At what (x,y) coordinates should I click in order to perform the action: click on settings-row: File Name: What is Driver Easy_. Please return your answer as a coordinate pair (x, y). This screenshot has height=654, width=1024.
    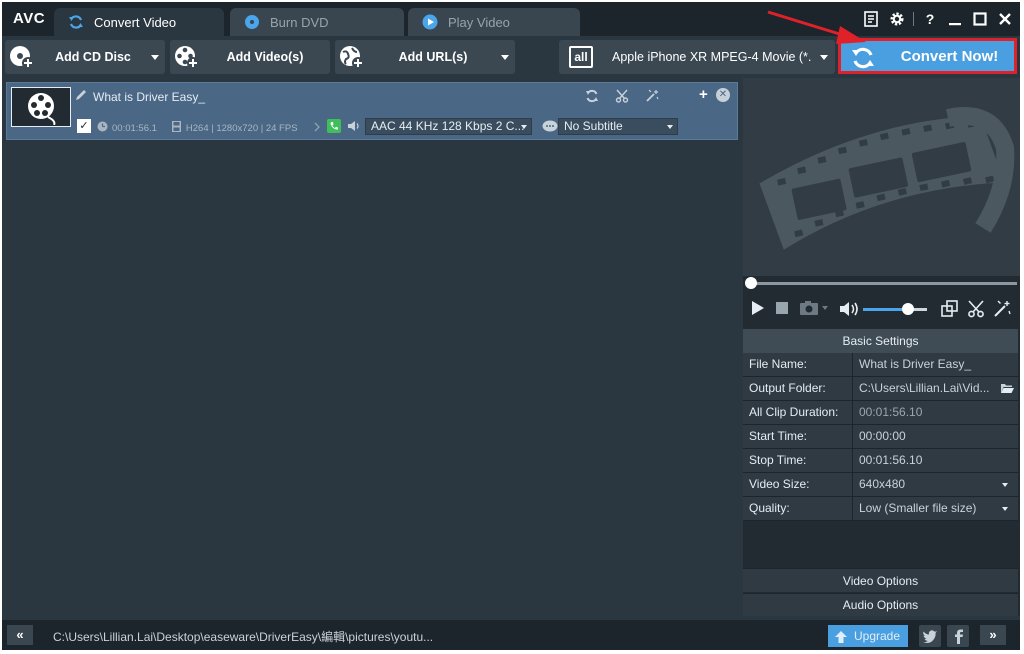
    Looking at the image, I should click on (880, 365).